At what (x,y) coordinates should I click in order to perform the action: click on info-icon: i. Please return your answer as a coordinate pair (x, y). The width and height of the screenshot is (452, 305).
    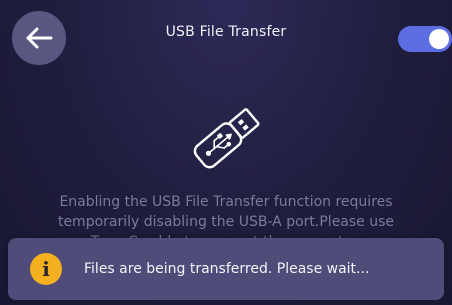
    Looking at the image, I should click on (46, 269).